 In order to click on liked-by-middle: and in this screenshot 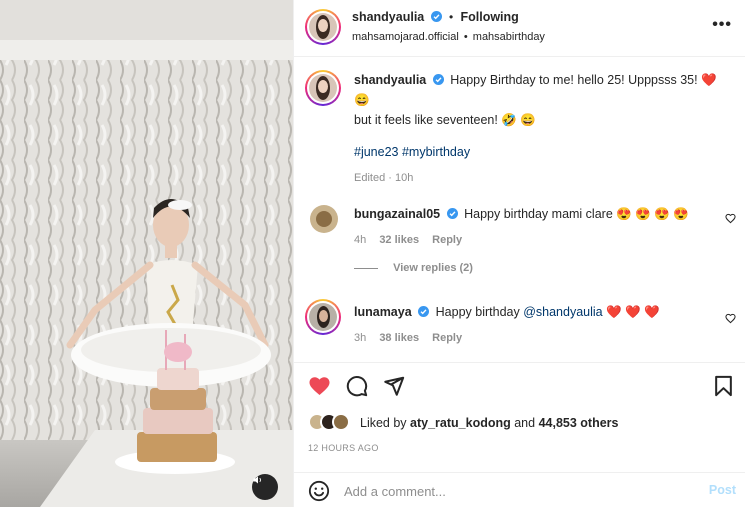, I will do `click(524, 423)`.